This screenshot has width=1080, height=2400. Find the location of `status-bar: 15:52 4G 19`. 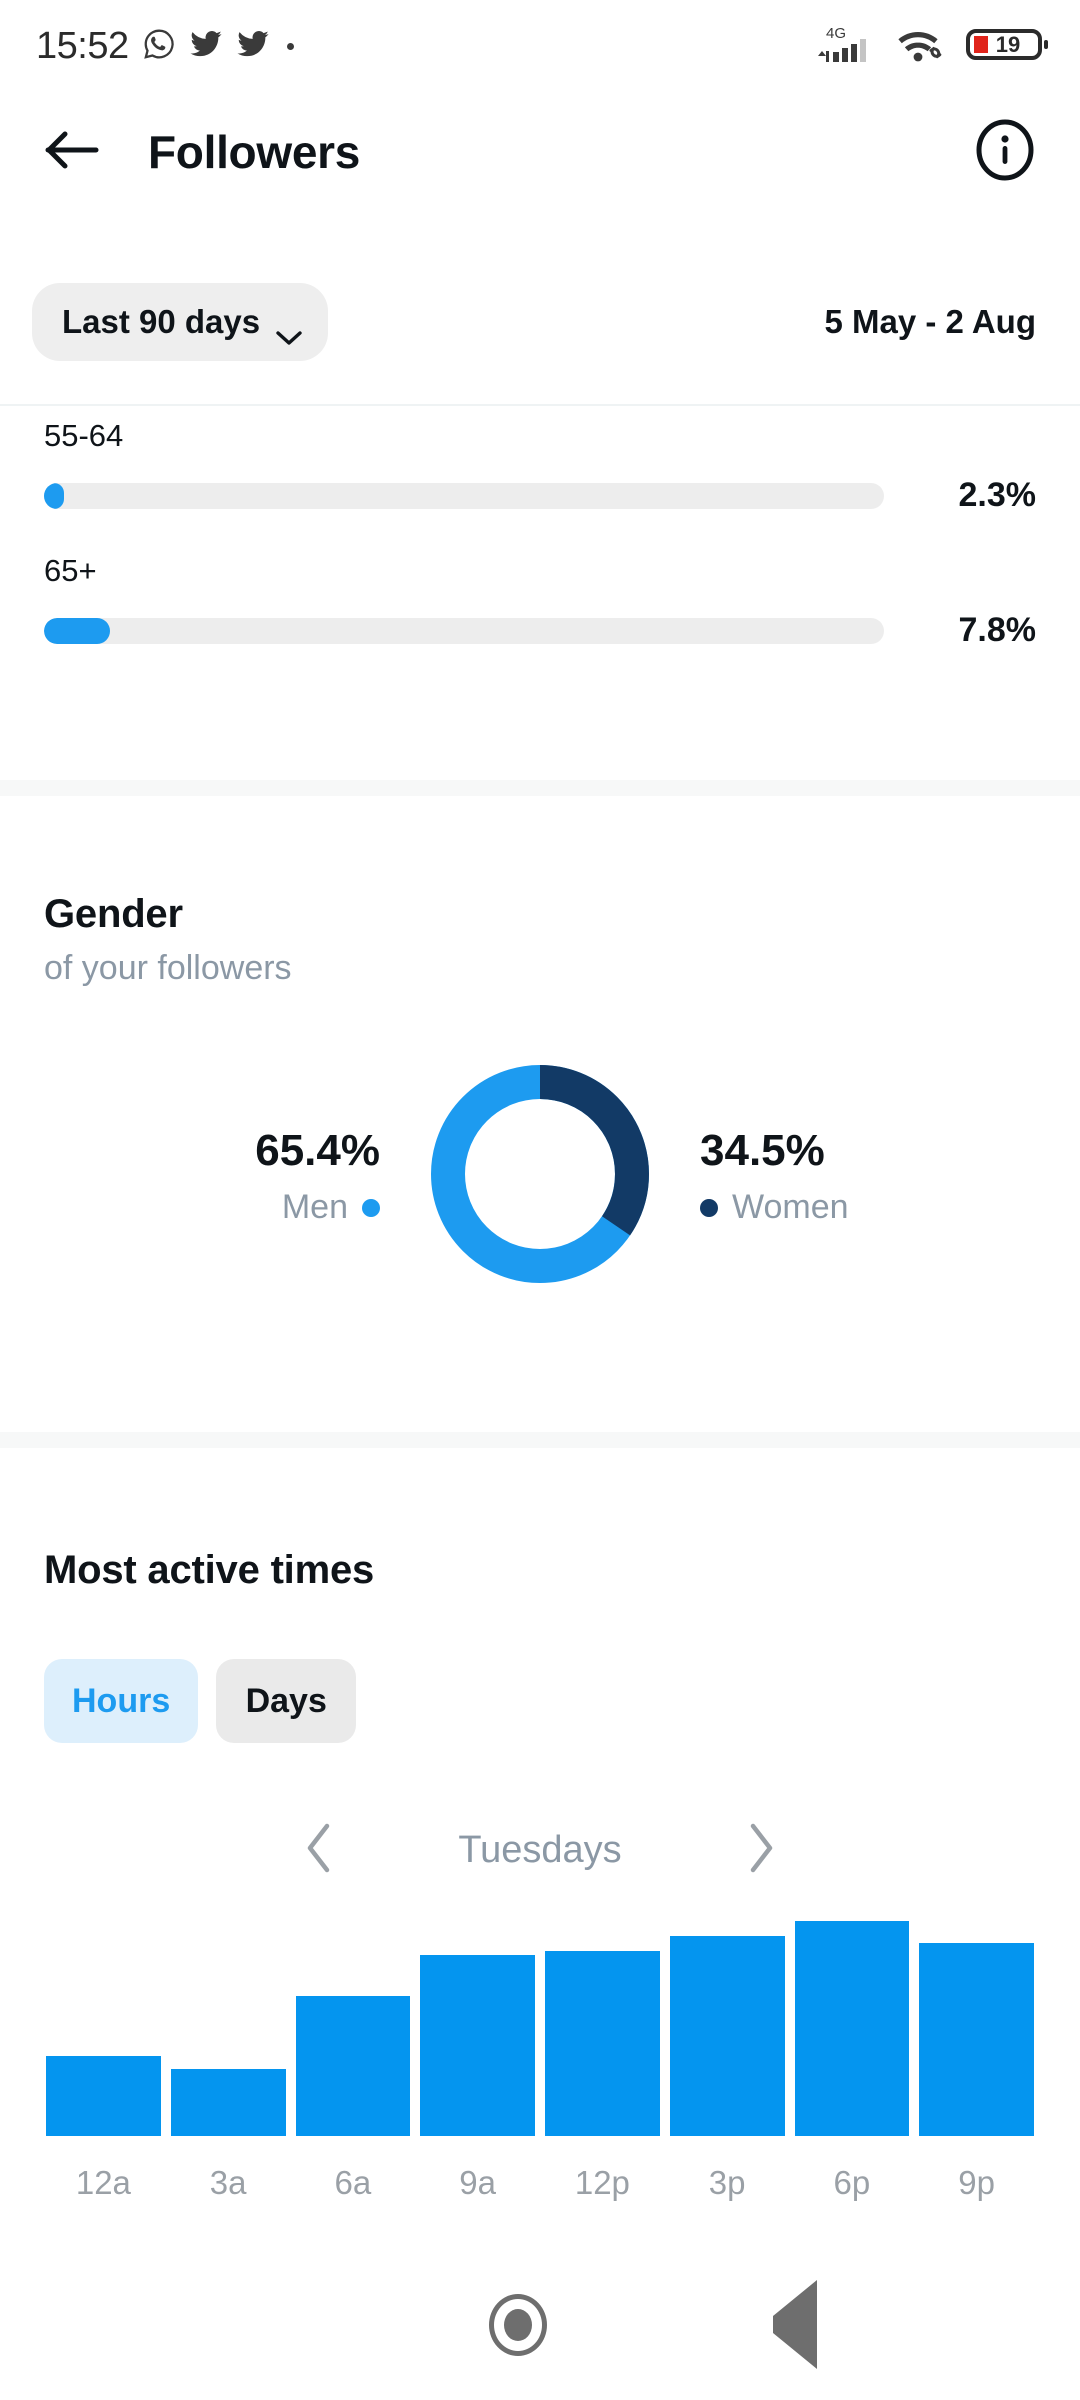

status-bar: 15:52 4G 19 is located at coordinates (540, 46).